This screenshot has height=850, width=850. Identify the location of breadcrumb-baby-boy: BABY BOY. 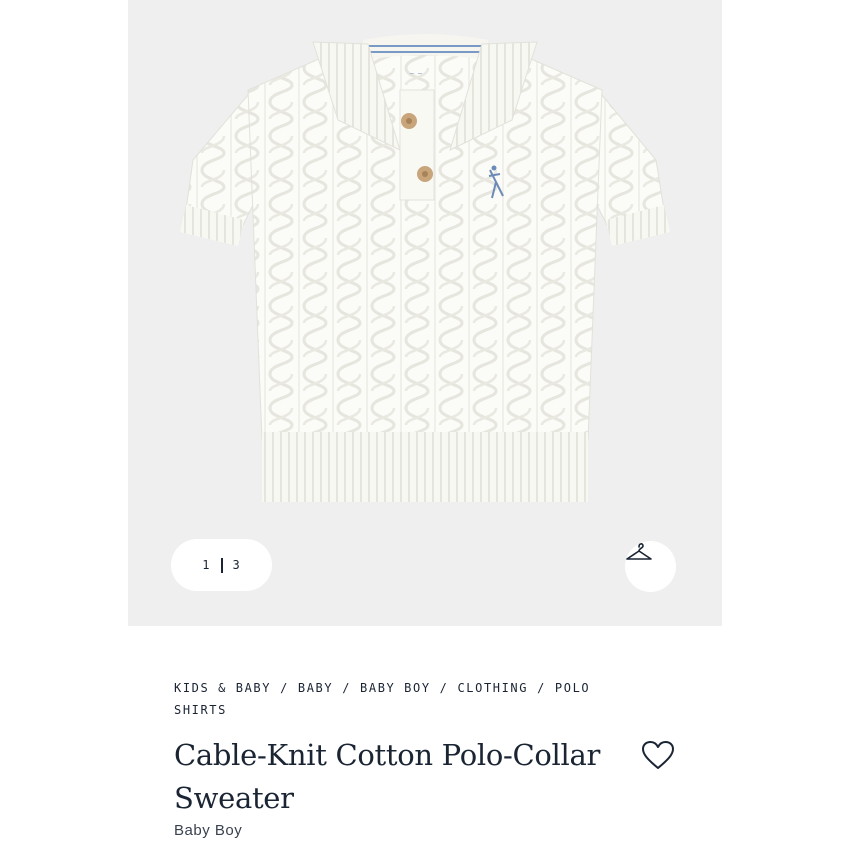
(395, 688).